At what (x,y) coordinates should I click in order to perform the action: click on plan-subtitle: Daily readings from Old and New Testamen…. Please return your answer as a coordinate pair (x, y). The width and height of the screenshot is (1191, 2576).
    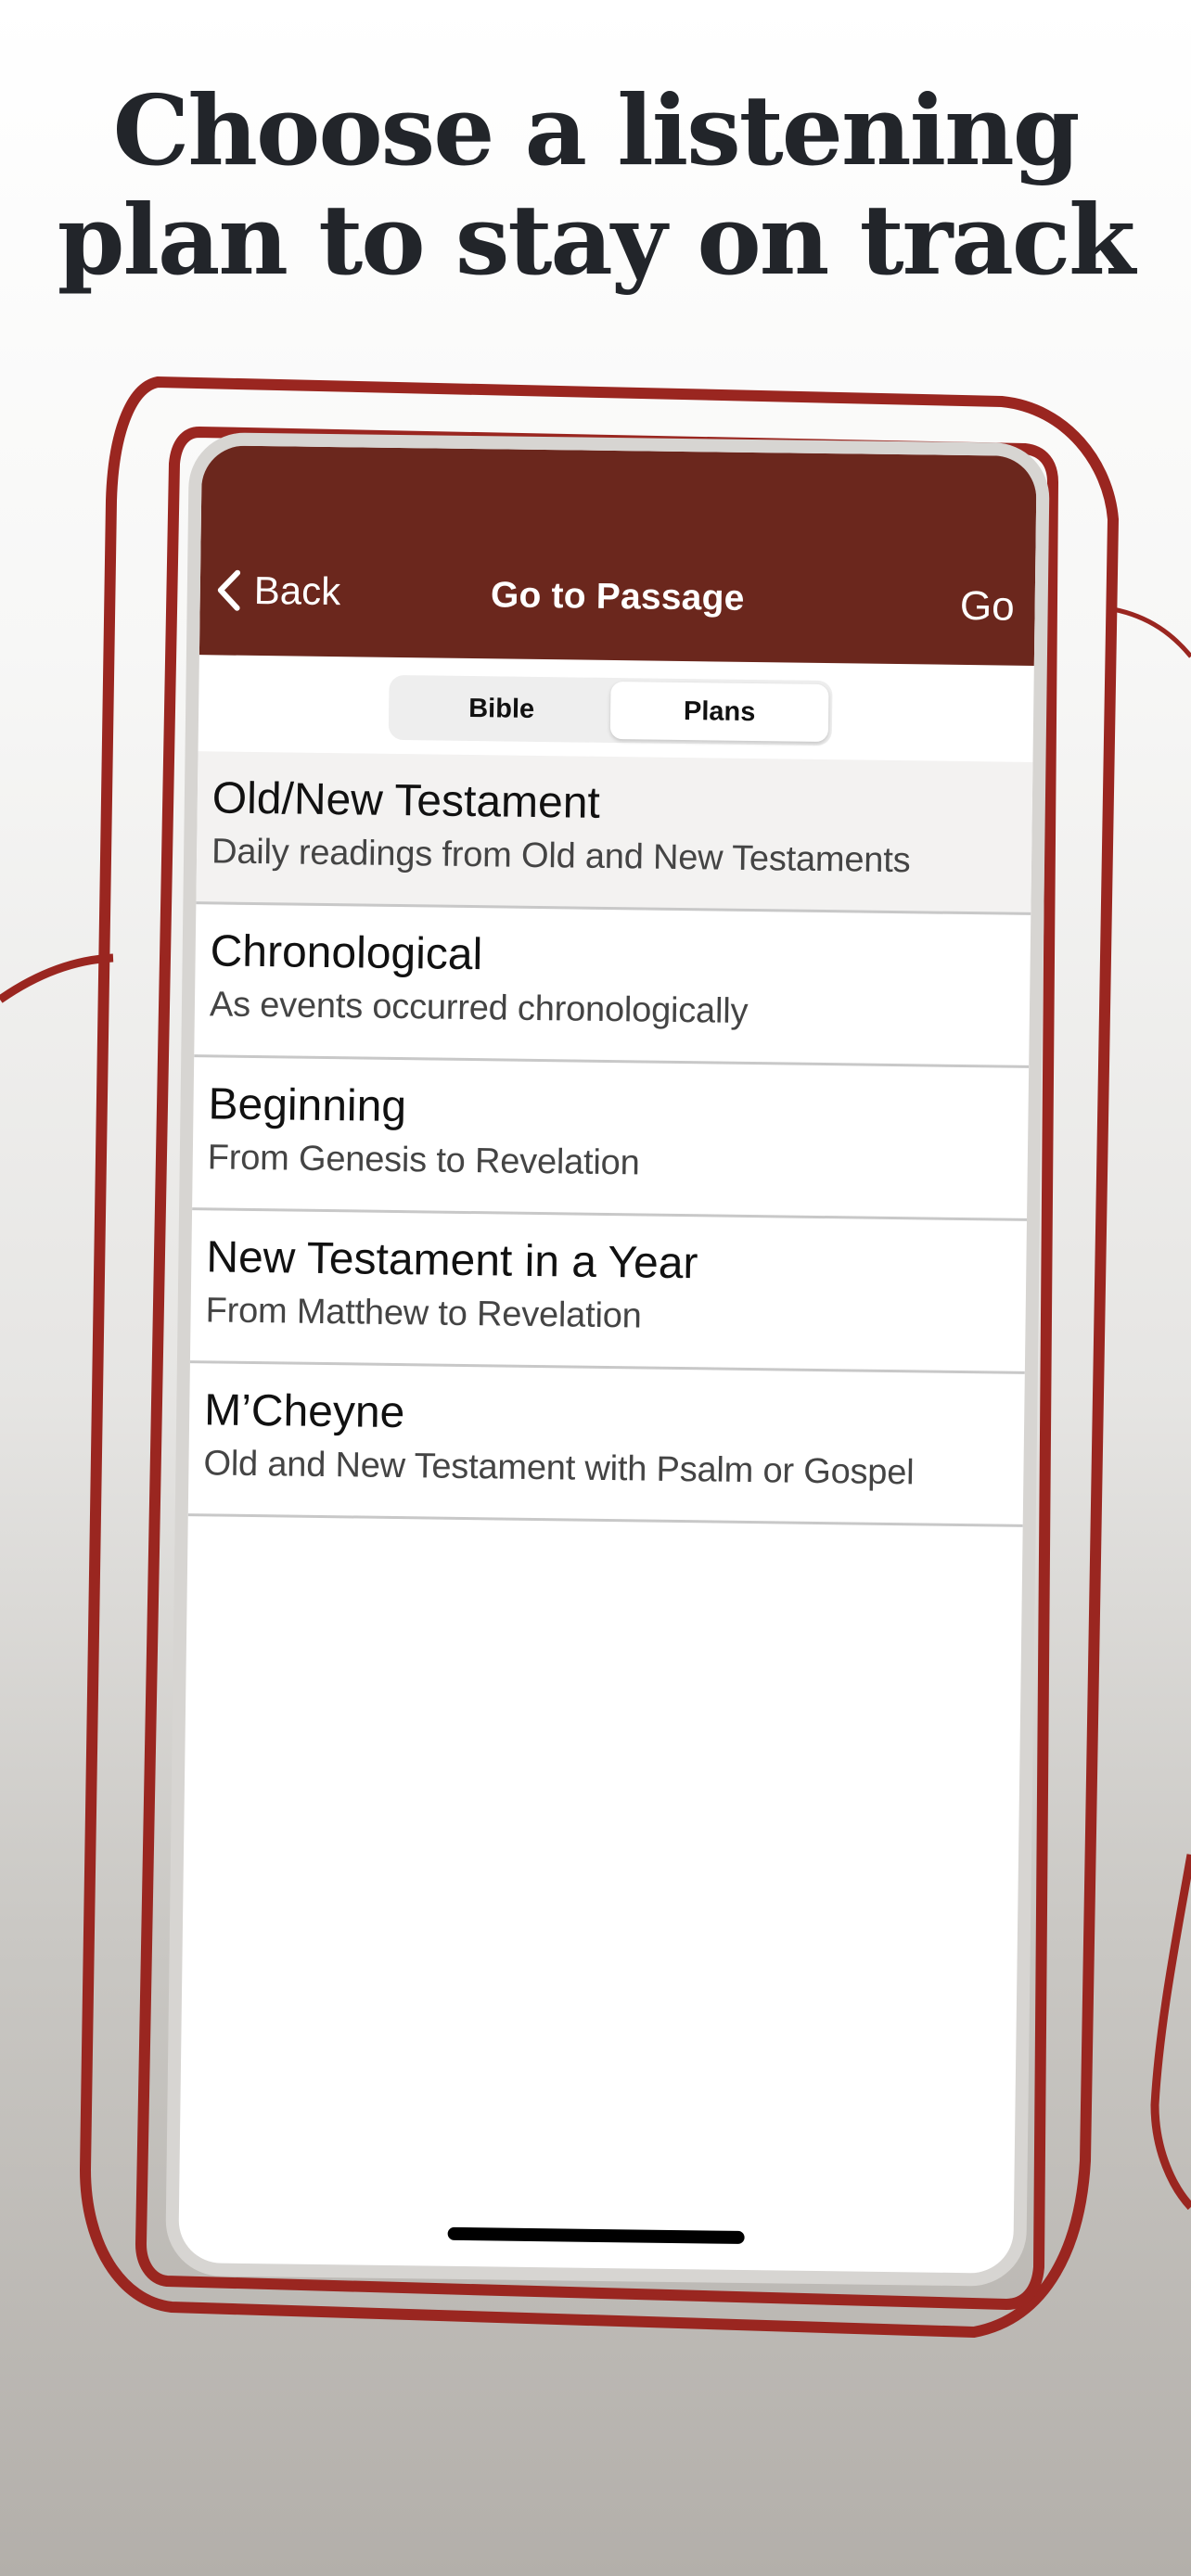
    Looking at the image, I should click on (561, 856).